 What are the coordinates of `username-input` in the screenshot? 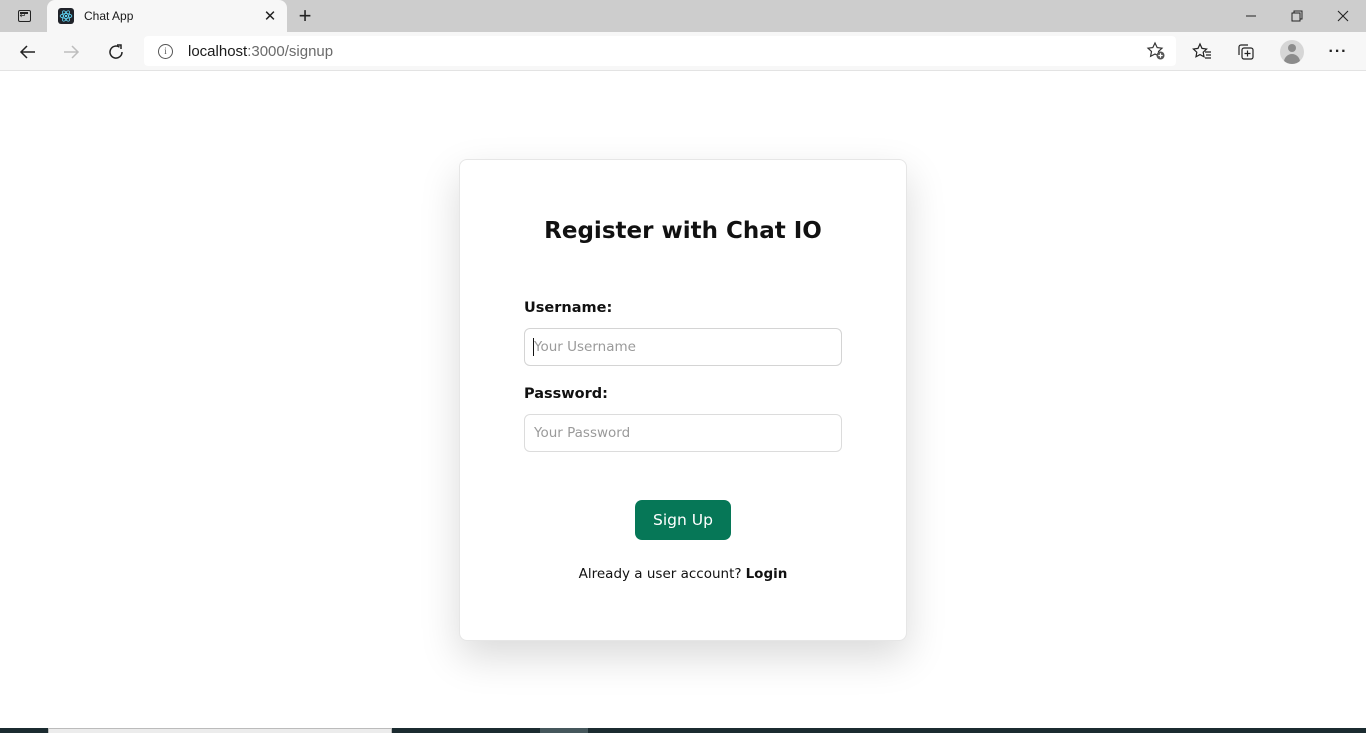 It's located at (683, 347).